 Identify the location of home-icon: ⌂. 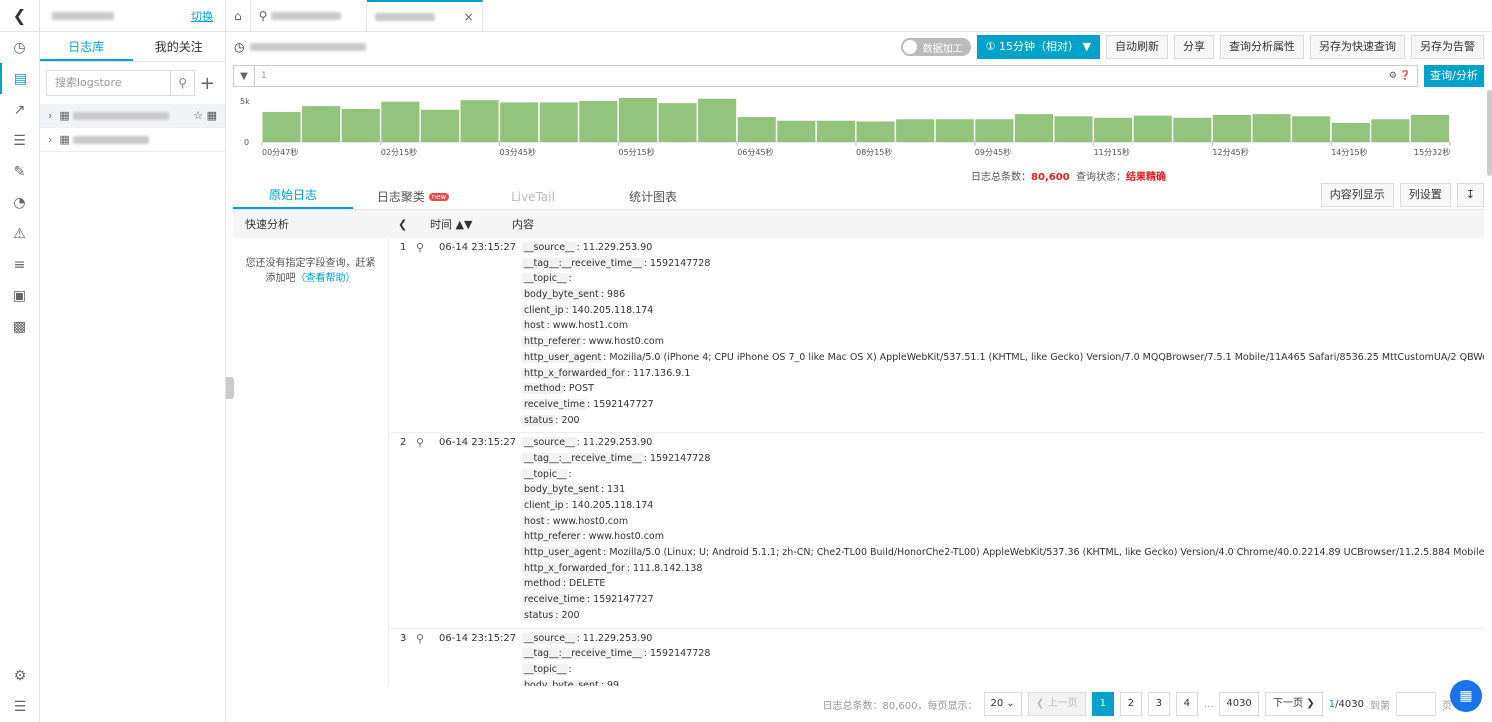
(238, 15).